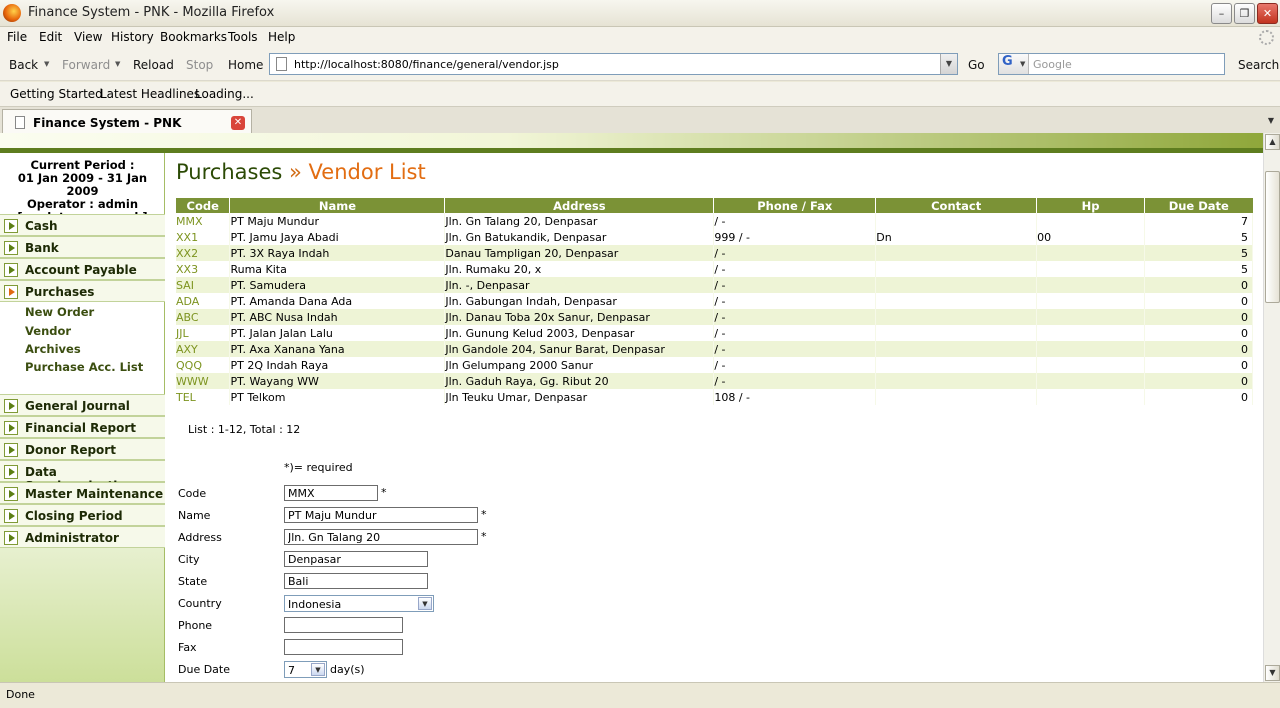 The width and height of the screenshot is (1280, 708). Describe the element at coordinates (203, 317) in the screenshot. I see `vendor-code-link: ABC` at that location.